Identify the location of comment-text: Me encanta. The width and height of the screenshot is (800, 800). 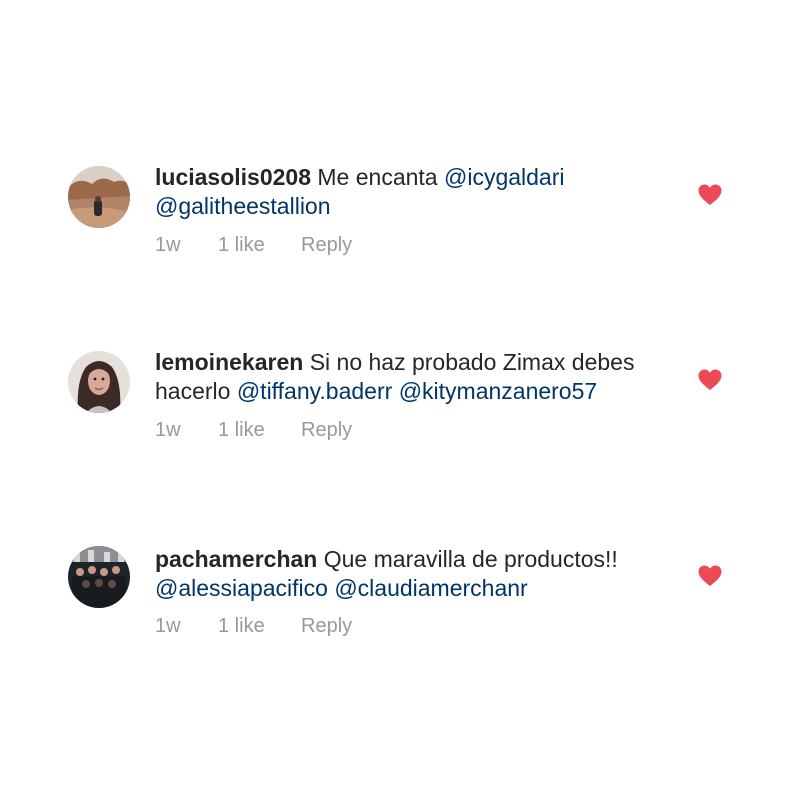
(380, 177).